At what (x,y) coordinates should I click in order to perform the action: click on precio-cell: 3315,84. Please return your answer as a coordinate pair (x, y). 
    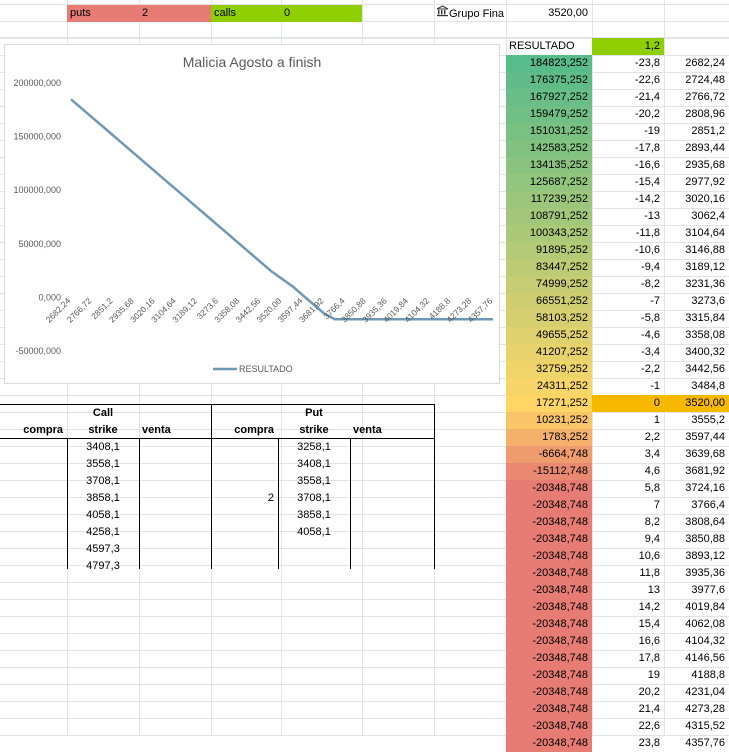
    Looking at the image, I should click on (696, 318).